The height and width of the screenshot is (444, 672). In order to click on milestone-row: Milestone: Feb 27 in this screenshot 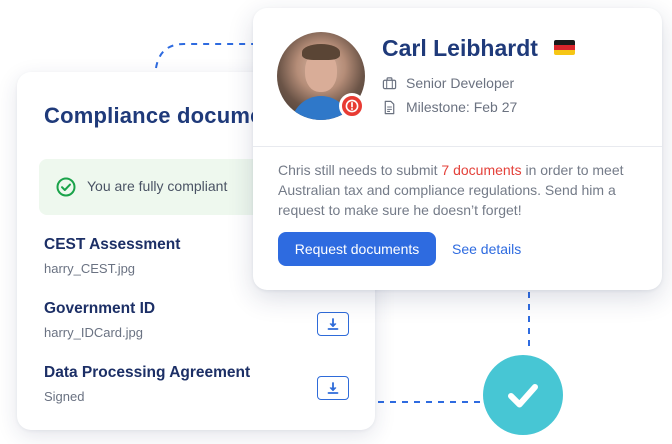, I will do `click(449, 107)`.